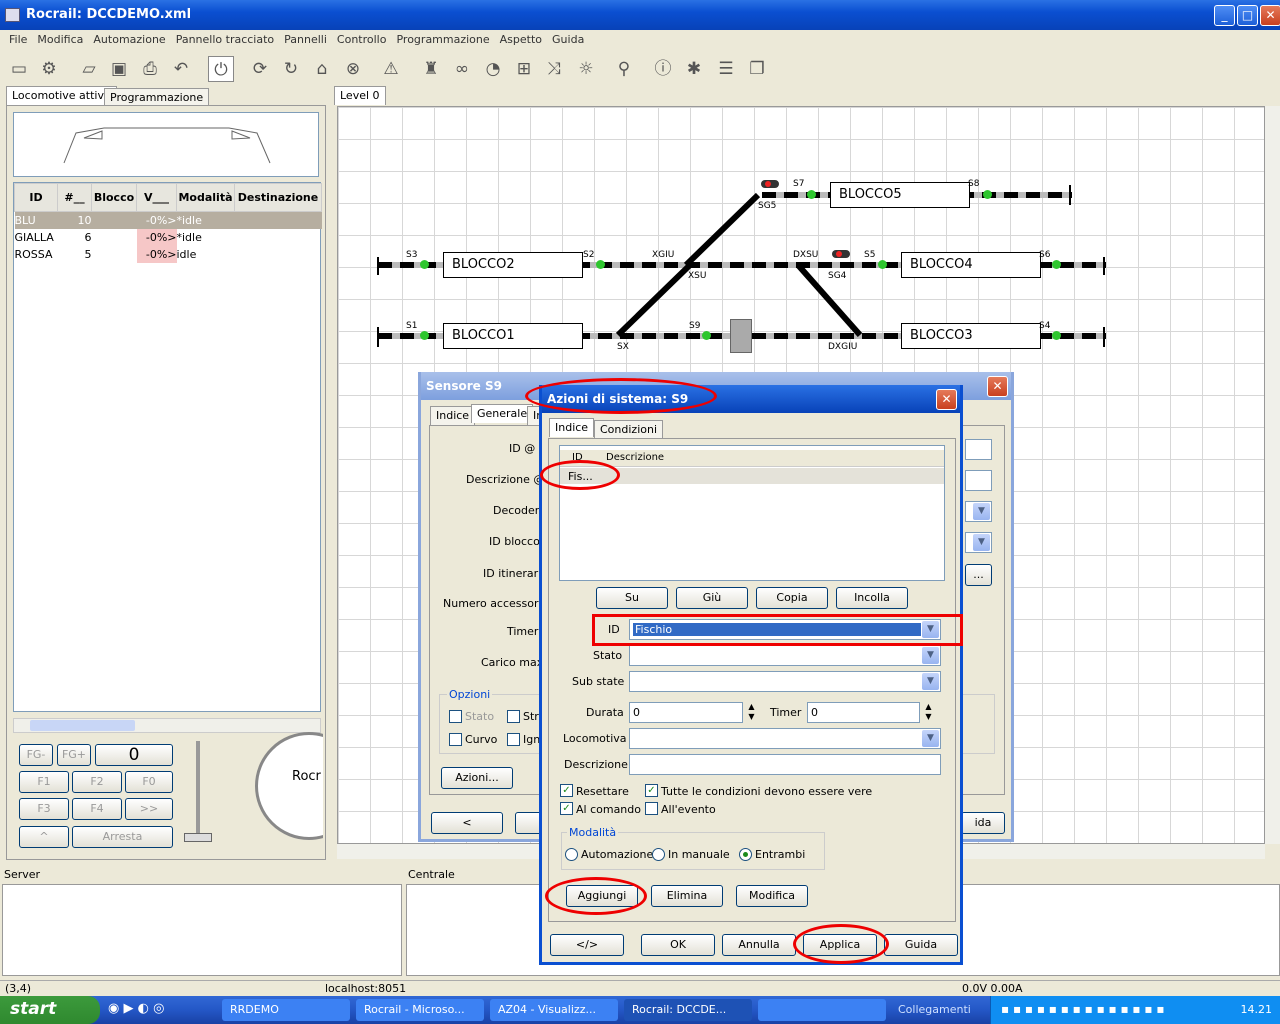 This screenshot has height=1024, width=1280. Describe the element at coordinates (770, 184) in the screenshot. I see `signal-red-sg5` at that location.